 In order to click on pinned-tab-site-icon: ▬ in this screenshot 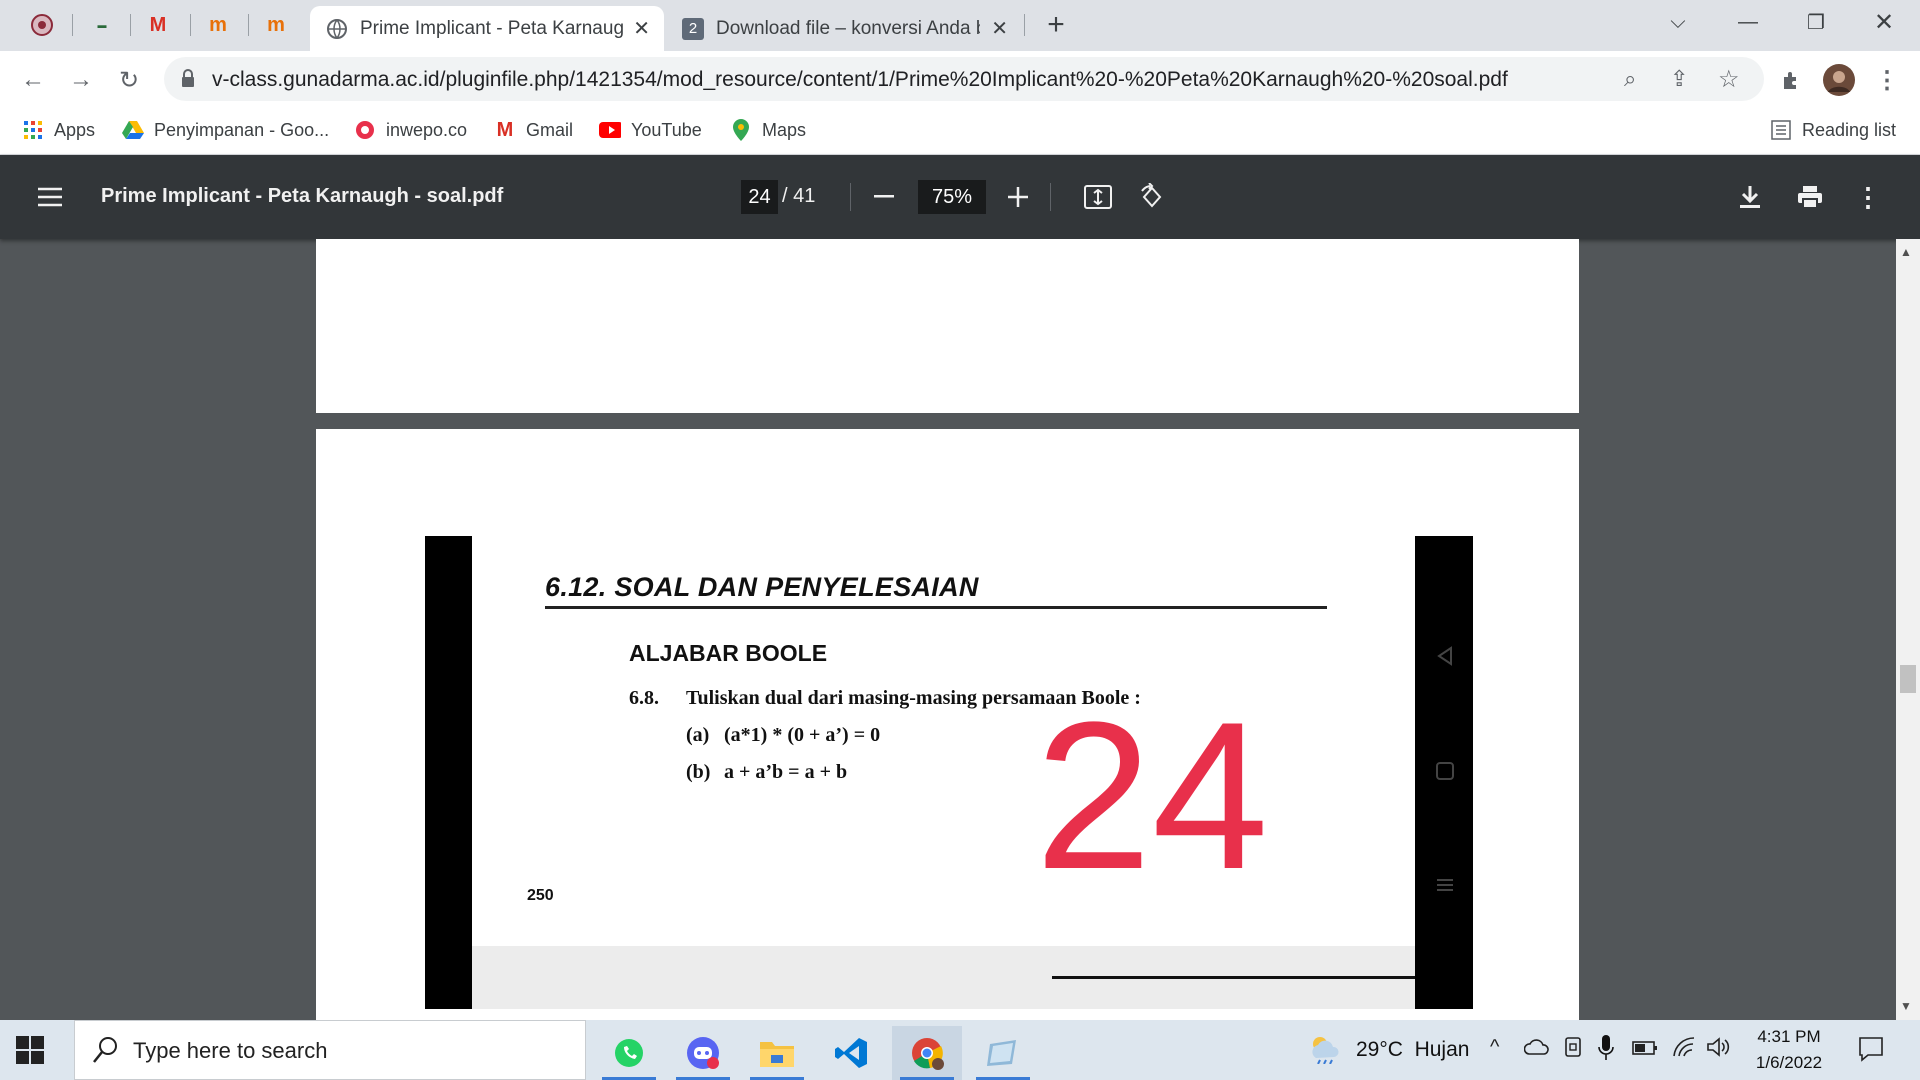, I will do `click(102, 25)`.